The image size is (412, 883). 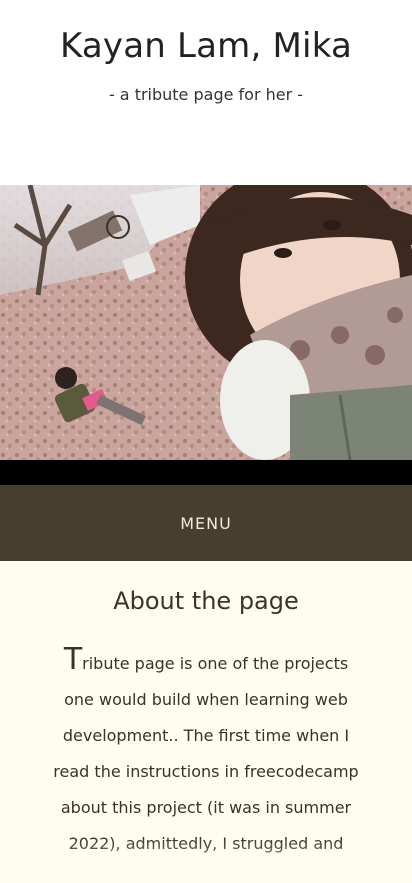 I want to click on about-title: About the page, so click(x=206, y=601).